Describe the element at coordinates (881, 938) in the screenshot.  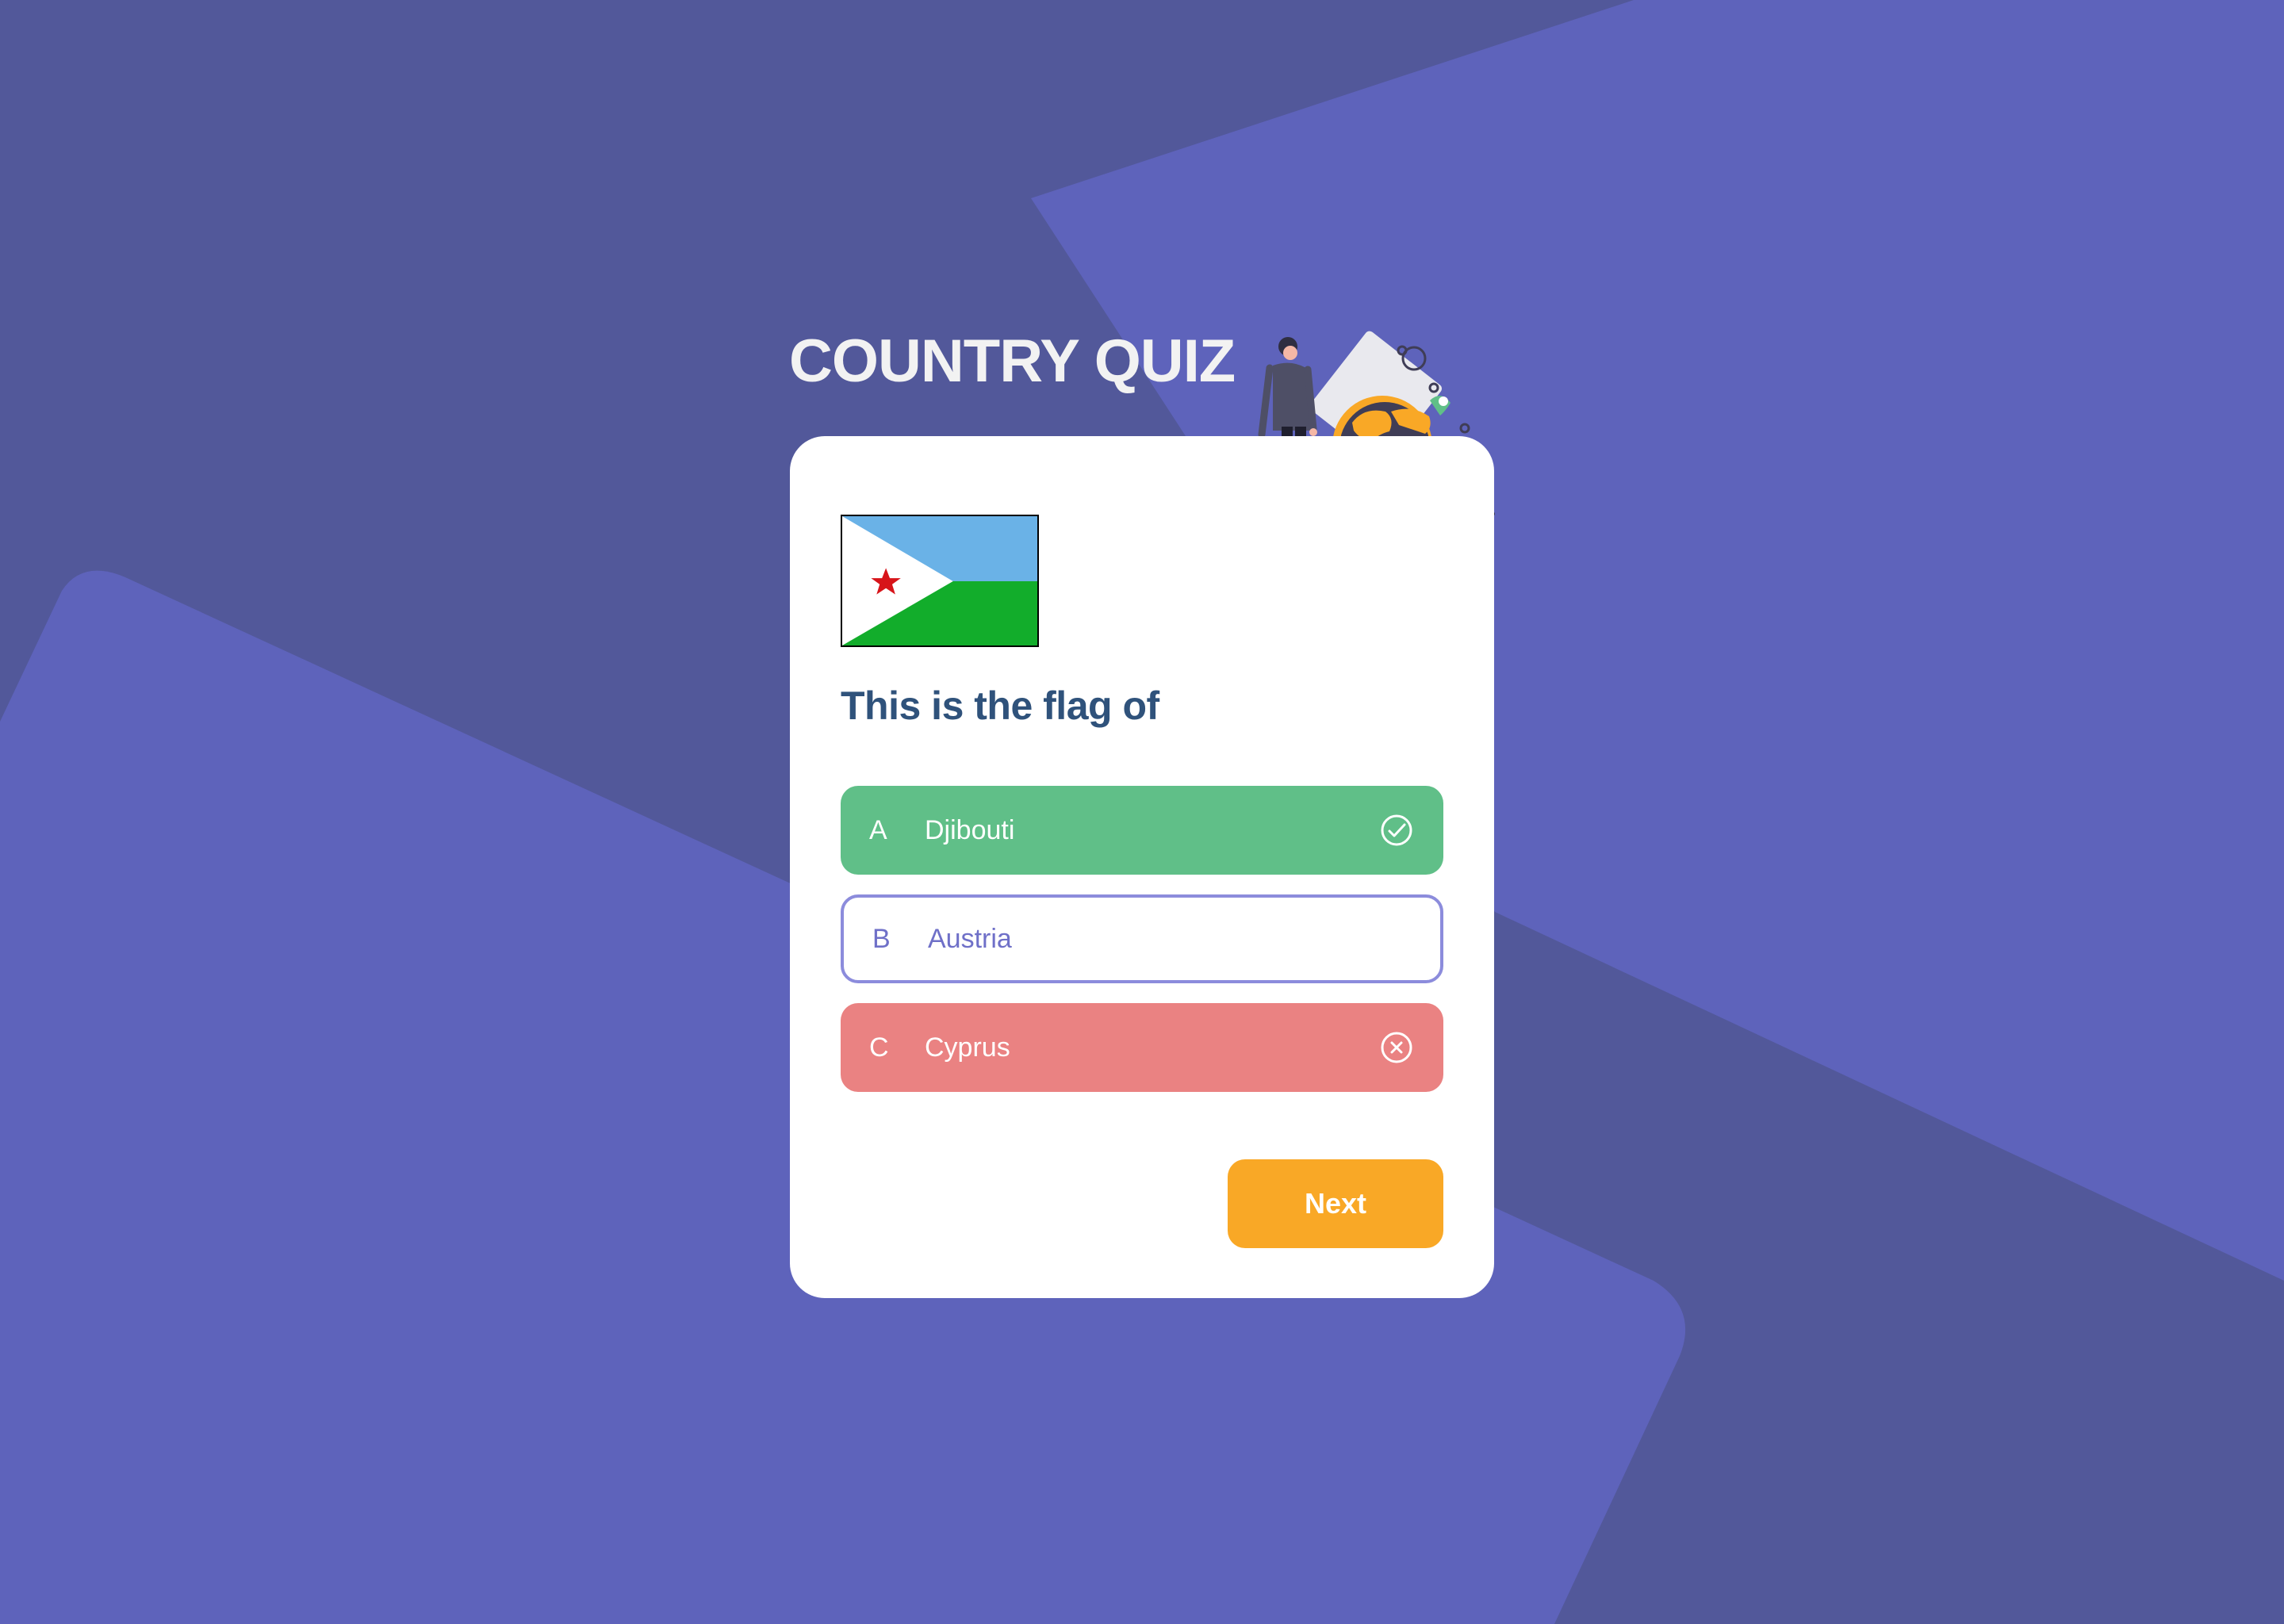
I see `answer-letter: B` at that location.